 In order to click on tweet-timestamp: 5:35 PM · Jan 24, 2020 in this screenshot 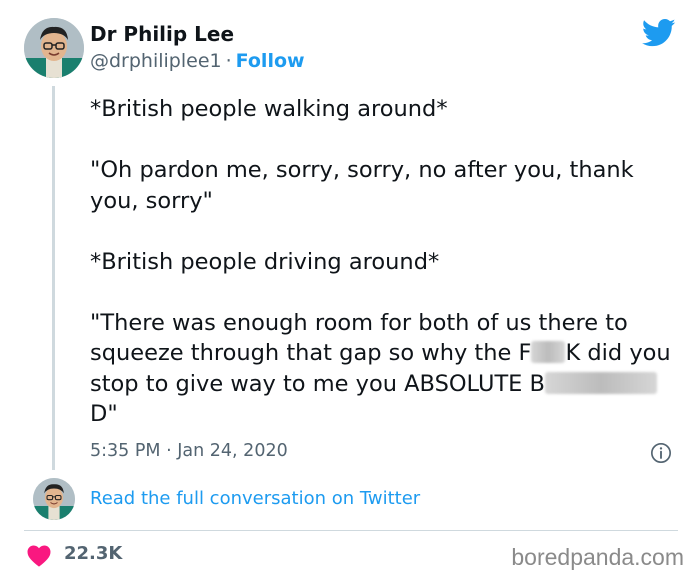, I will do `click(189, 451)`.